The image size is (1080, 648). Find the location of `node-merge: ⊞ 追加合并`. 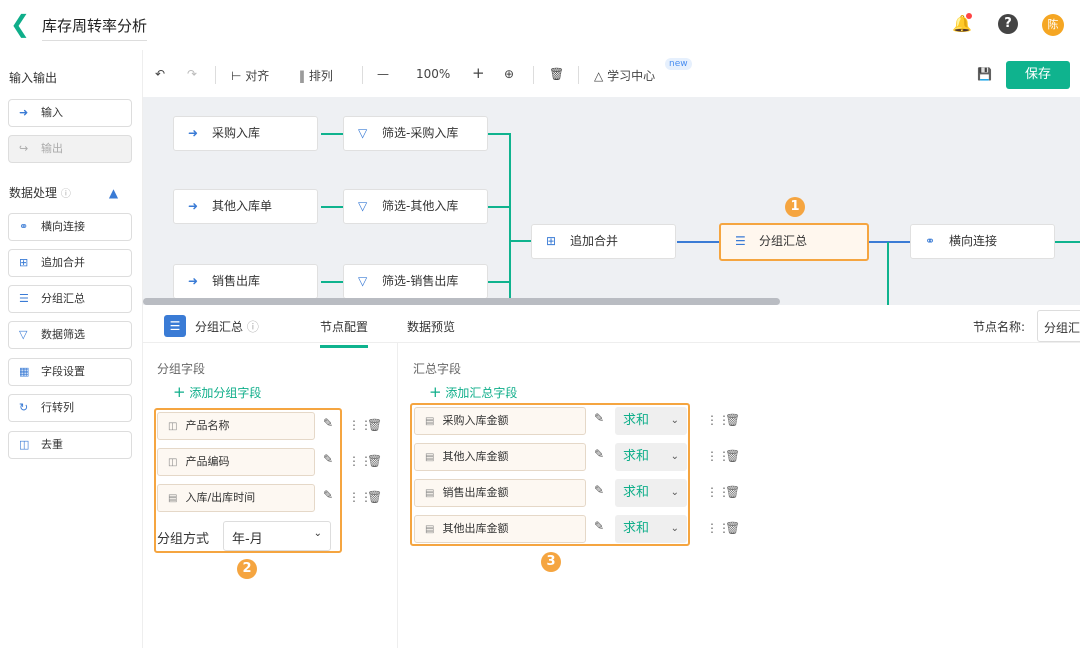

node-merge: ⊞ 追加合并 is located at coordinates (603, 241).